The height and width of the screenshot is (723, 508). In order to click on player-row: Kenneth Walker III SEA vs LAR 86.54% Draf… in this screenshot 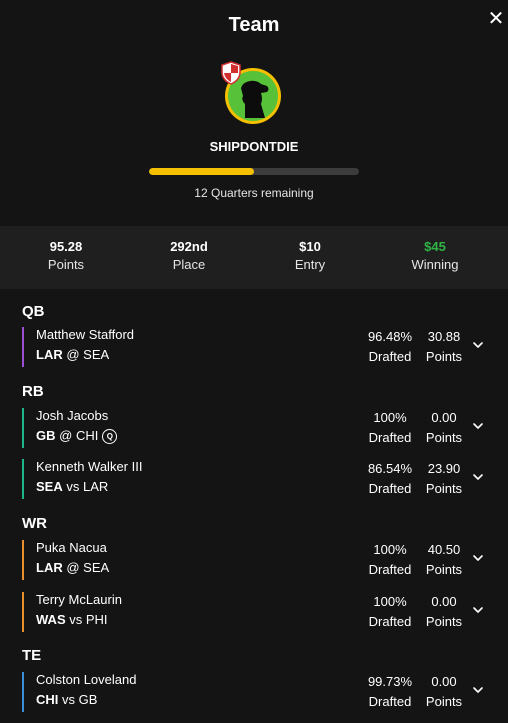, I will do `click(260, 479)`.